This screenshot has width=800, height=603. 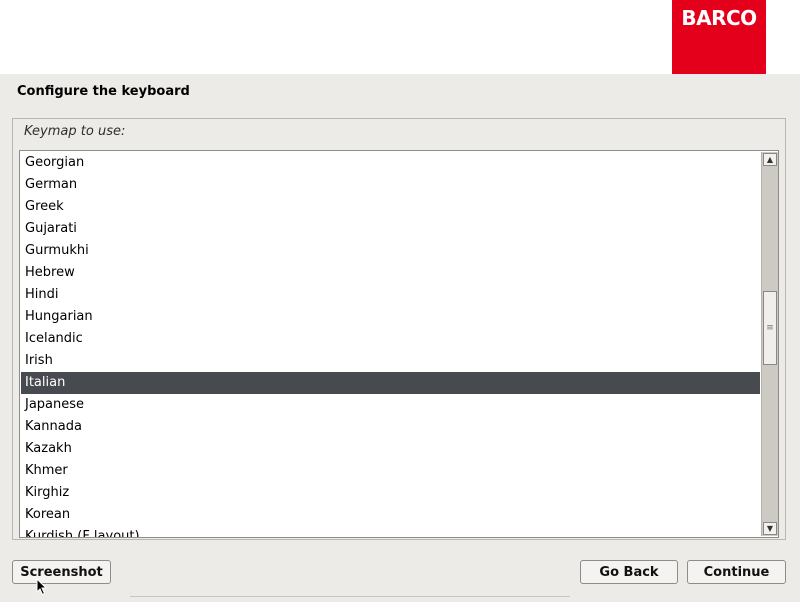 I want to click on keymap-list-item: Hebrew, so click(x=390, y=273).